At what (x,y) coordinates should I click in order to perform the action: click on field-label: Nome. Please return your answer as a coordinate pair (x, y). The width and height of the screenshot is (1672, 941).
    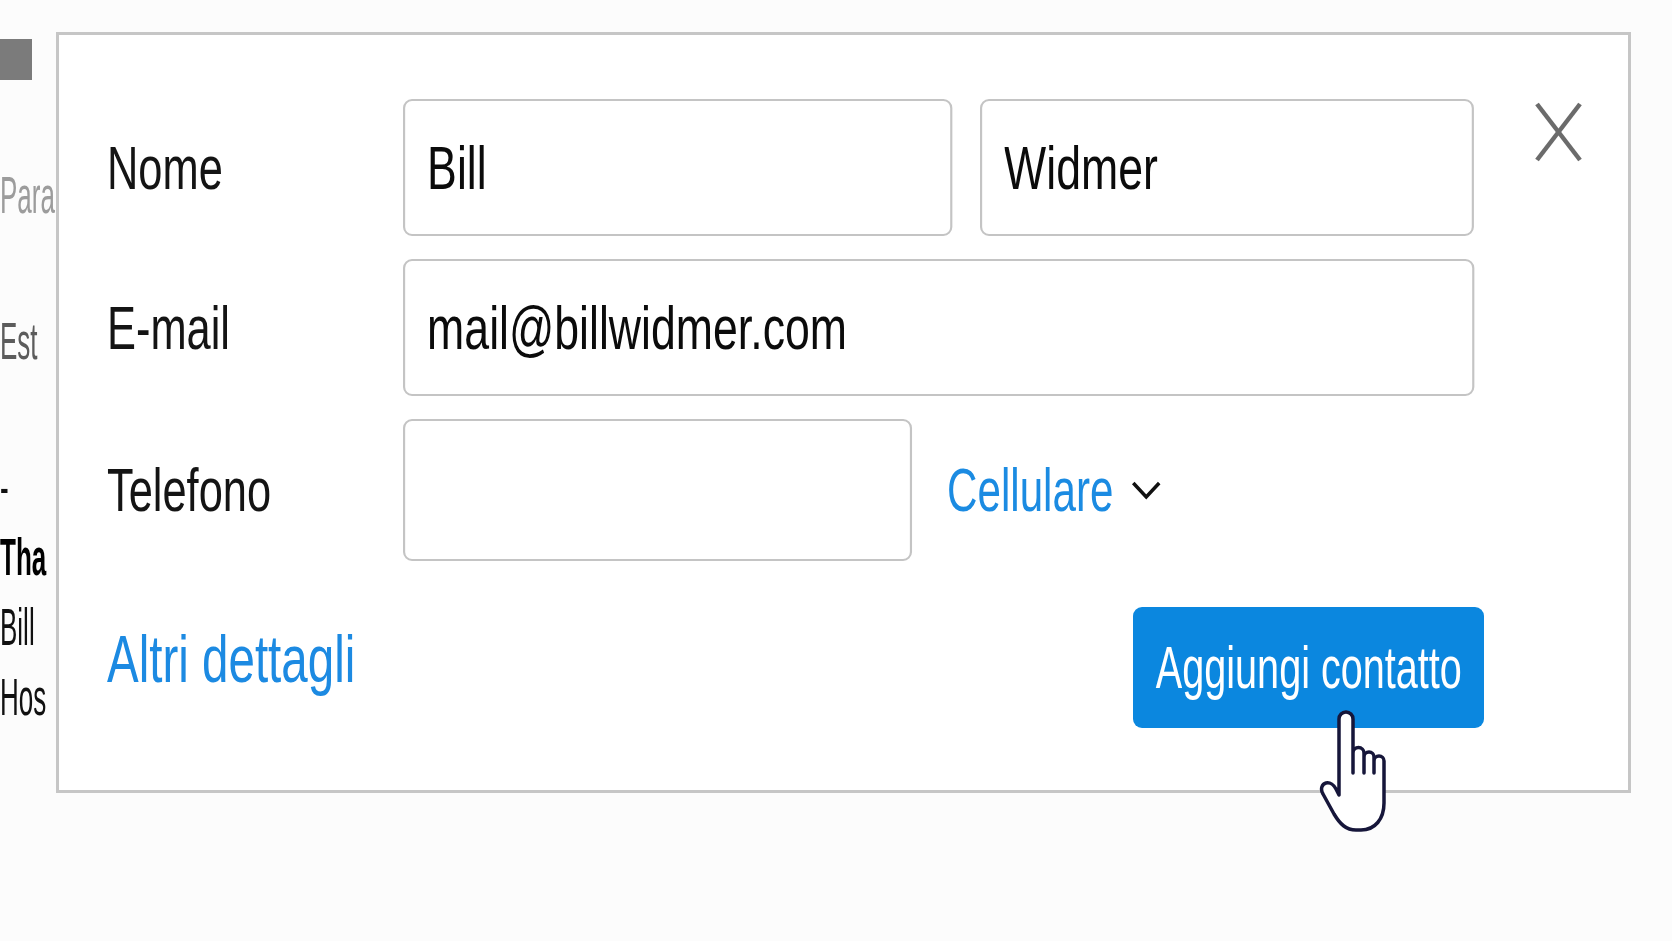
    Looking at the image, I should click on (165, 167).